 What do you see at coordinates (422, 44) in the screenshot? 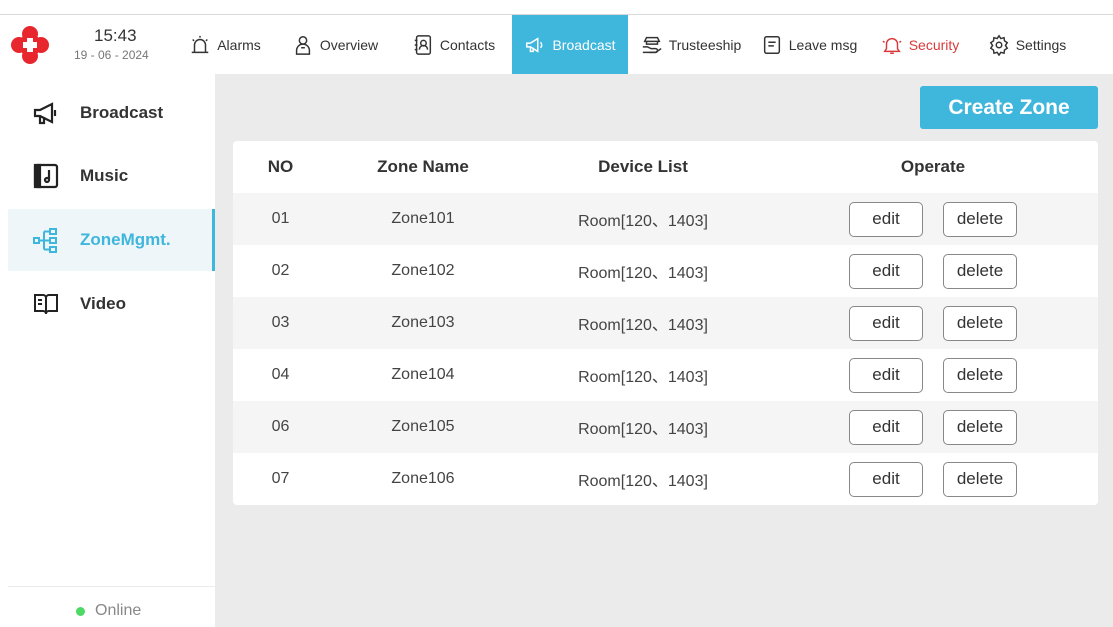
I see `contacts-icon` at bounding box center [422, 44].